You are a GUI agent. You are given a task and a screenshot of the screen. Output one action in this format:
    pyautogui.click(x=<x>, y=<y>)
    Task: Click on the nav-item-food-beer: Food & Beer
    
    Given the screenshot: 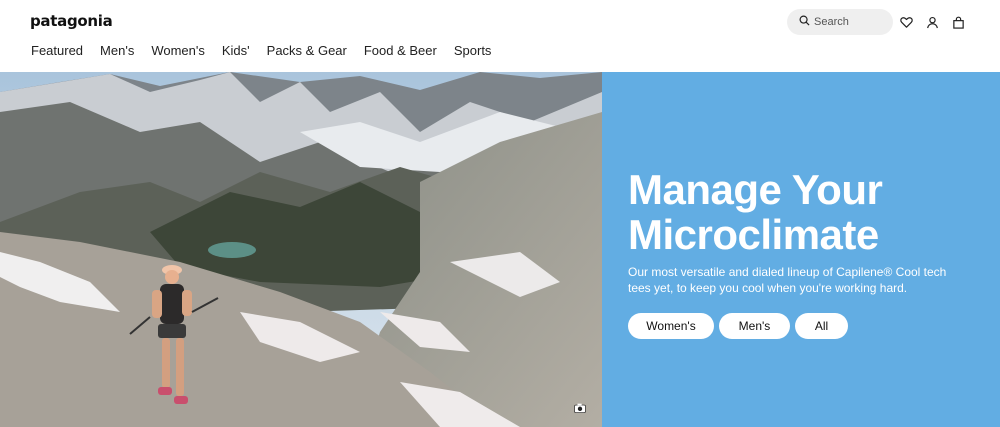 What is the action you would take?
    pyautogui.click(x=400, y=50)
    